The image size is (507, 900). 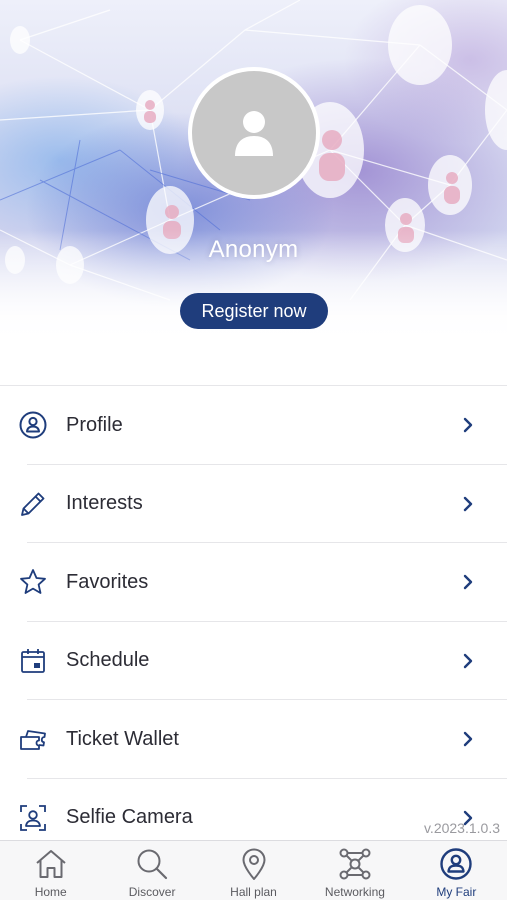 What do you see at coordinates (152, 864) in the screenshot?
I see `search-icon` at bounding box center [152, 864].